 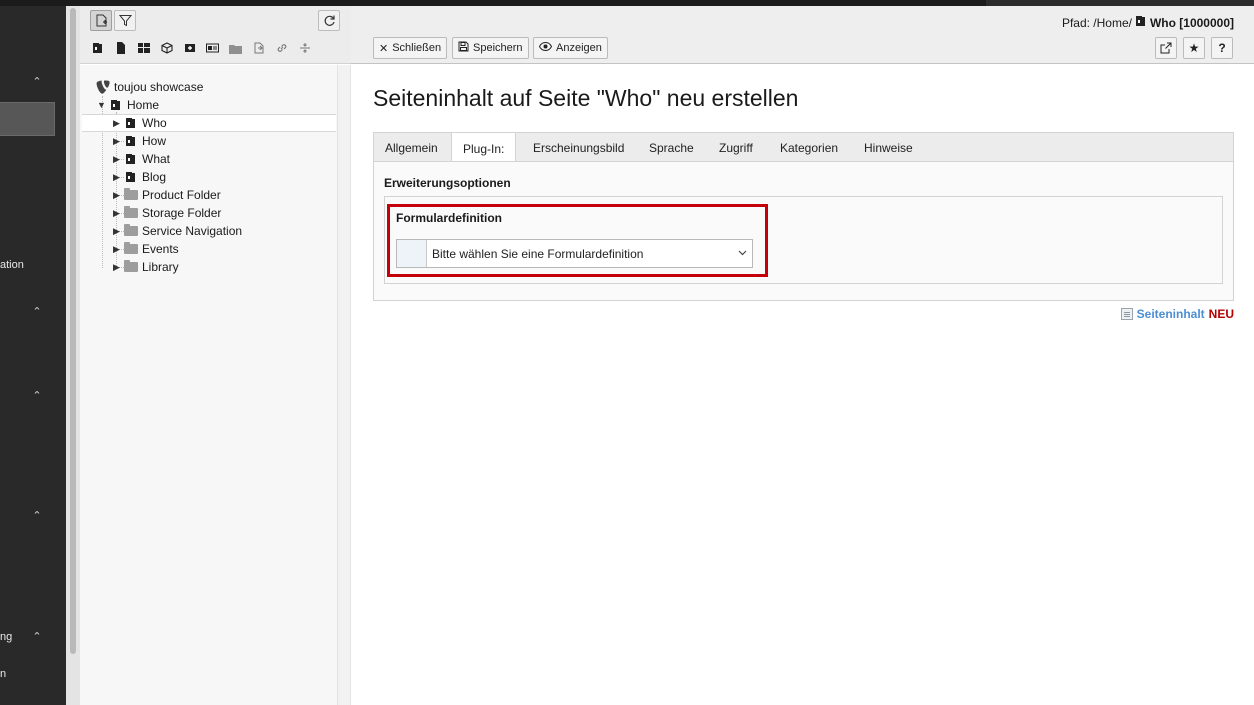 What do you see at coordinates (181, 195) in the screenshot?
I see `tree-node-label: Product Folder` at bounding box center [181, 195].